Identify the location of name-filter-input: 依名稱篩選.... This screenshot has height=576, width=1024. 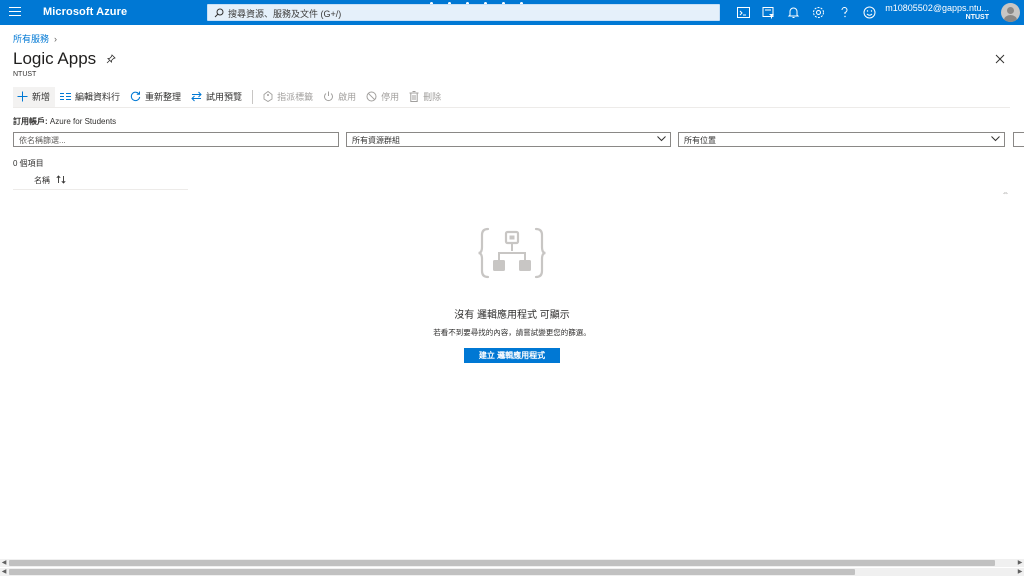
(176, 139).